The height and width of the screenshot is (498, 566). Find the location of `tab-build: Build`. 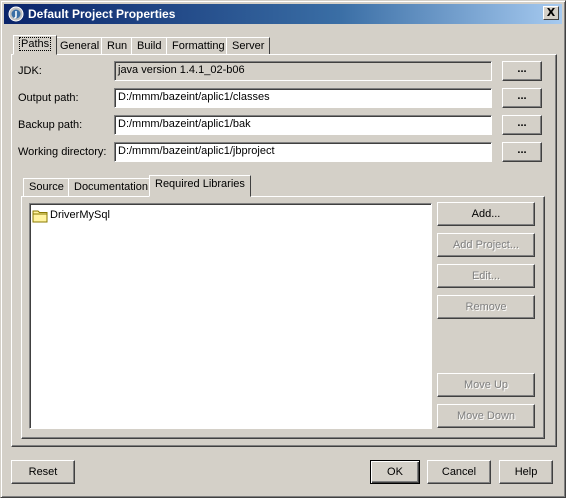

tab-build: Build is located at coordinates (149, 46).